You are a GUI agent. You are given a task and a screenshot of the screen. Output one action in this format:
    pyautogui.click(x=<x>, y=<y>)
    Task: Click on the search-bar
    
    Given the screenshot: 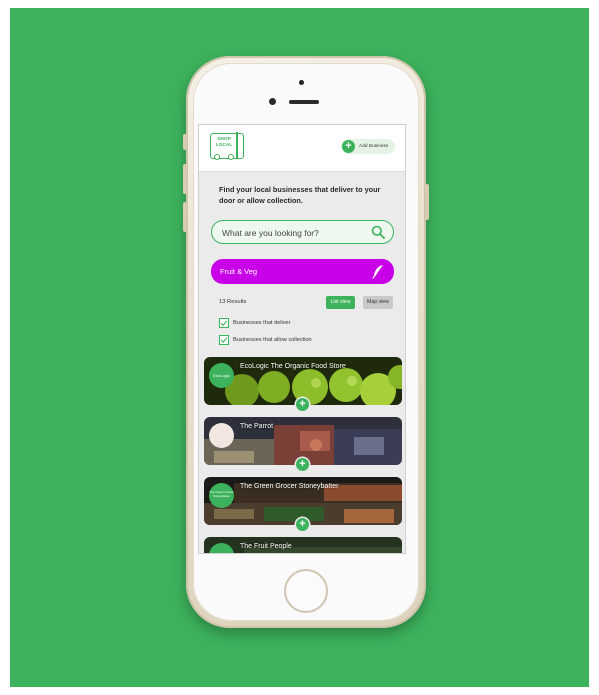 What is the action you would take?
    pyautogui.click(x=302, y=232)
    